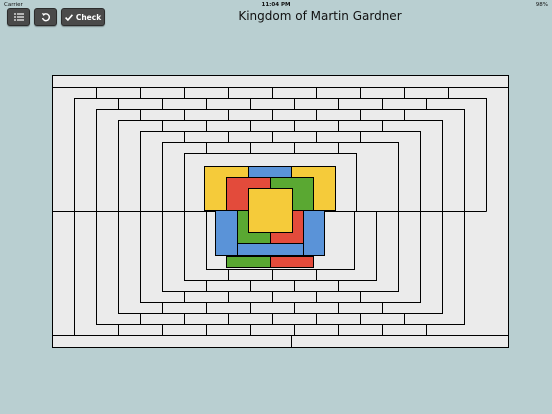 The width and height of the screenshot is (552, 414). I want to click on yellow-piece, so click(270, 210).